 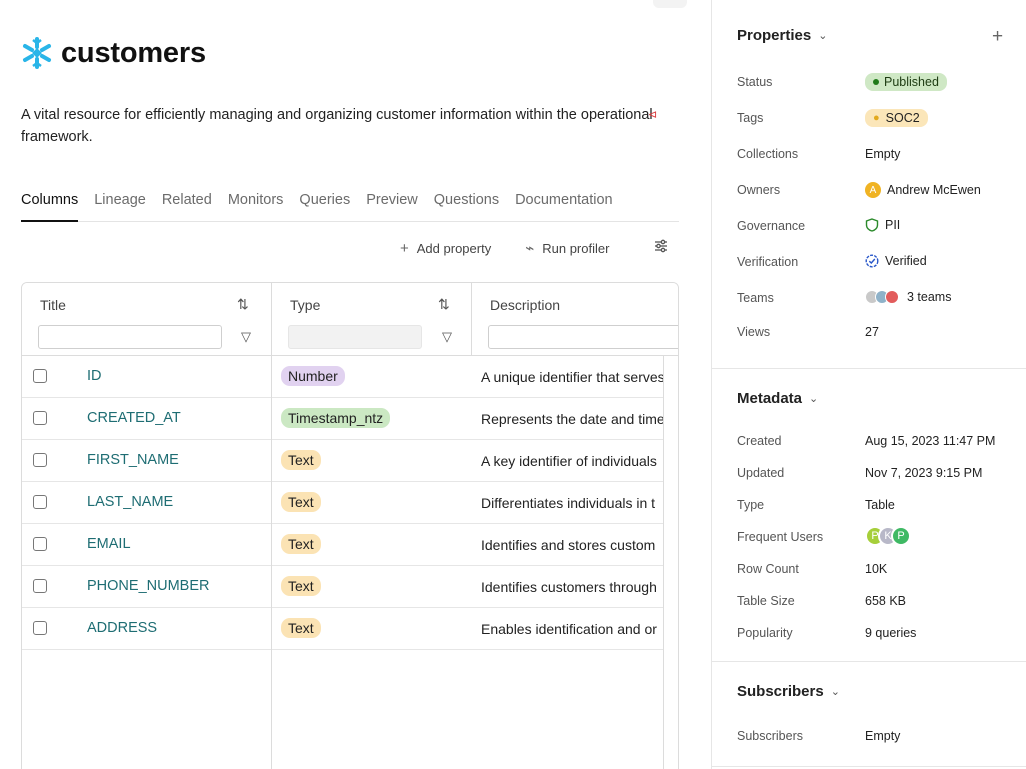 I want to click on owners-value: A Andrew McEwen, so click(x=923, y=190).